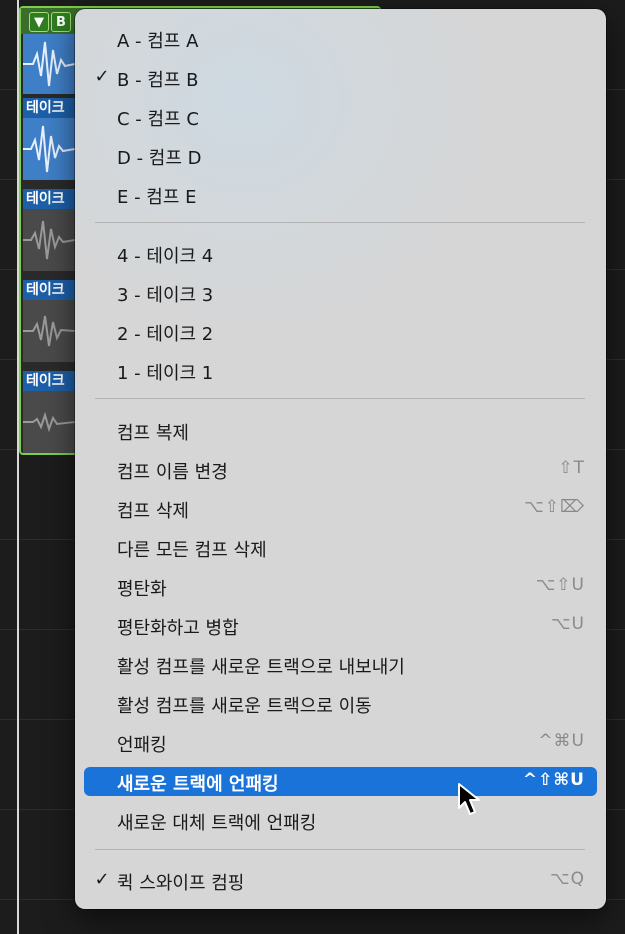 The width and height of the screenshot is (625, 934). Describe the element at coordinates (198, 784) in the screenshot. I see `menu-item-label: 새로운 트랙에 언패킹` at that location.